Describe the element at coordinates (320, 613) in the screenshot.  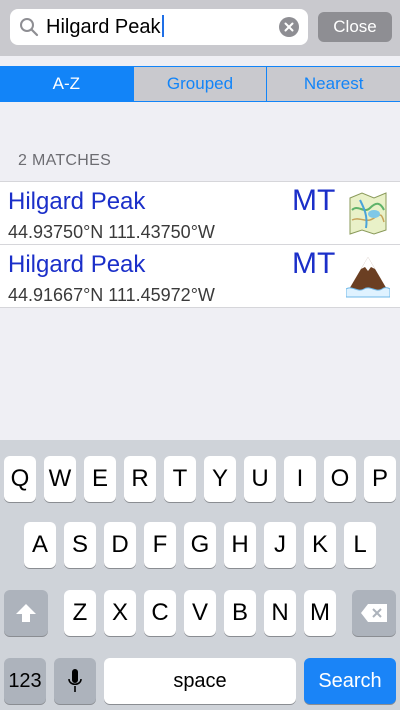
I see `key-m: M` at that location.